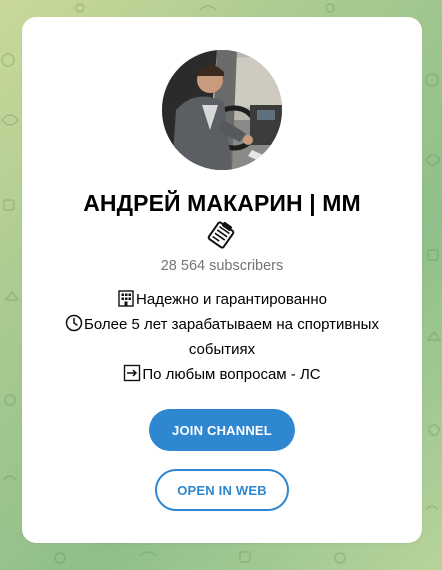 This screenshot has height=570, width=442. Describe the element at coordinates (74, 323) in the screenshot. I see `clock-icon` at that location.